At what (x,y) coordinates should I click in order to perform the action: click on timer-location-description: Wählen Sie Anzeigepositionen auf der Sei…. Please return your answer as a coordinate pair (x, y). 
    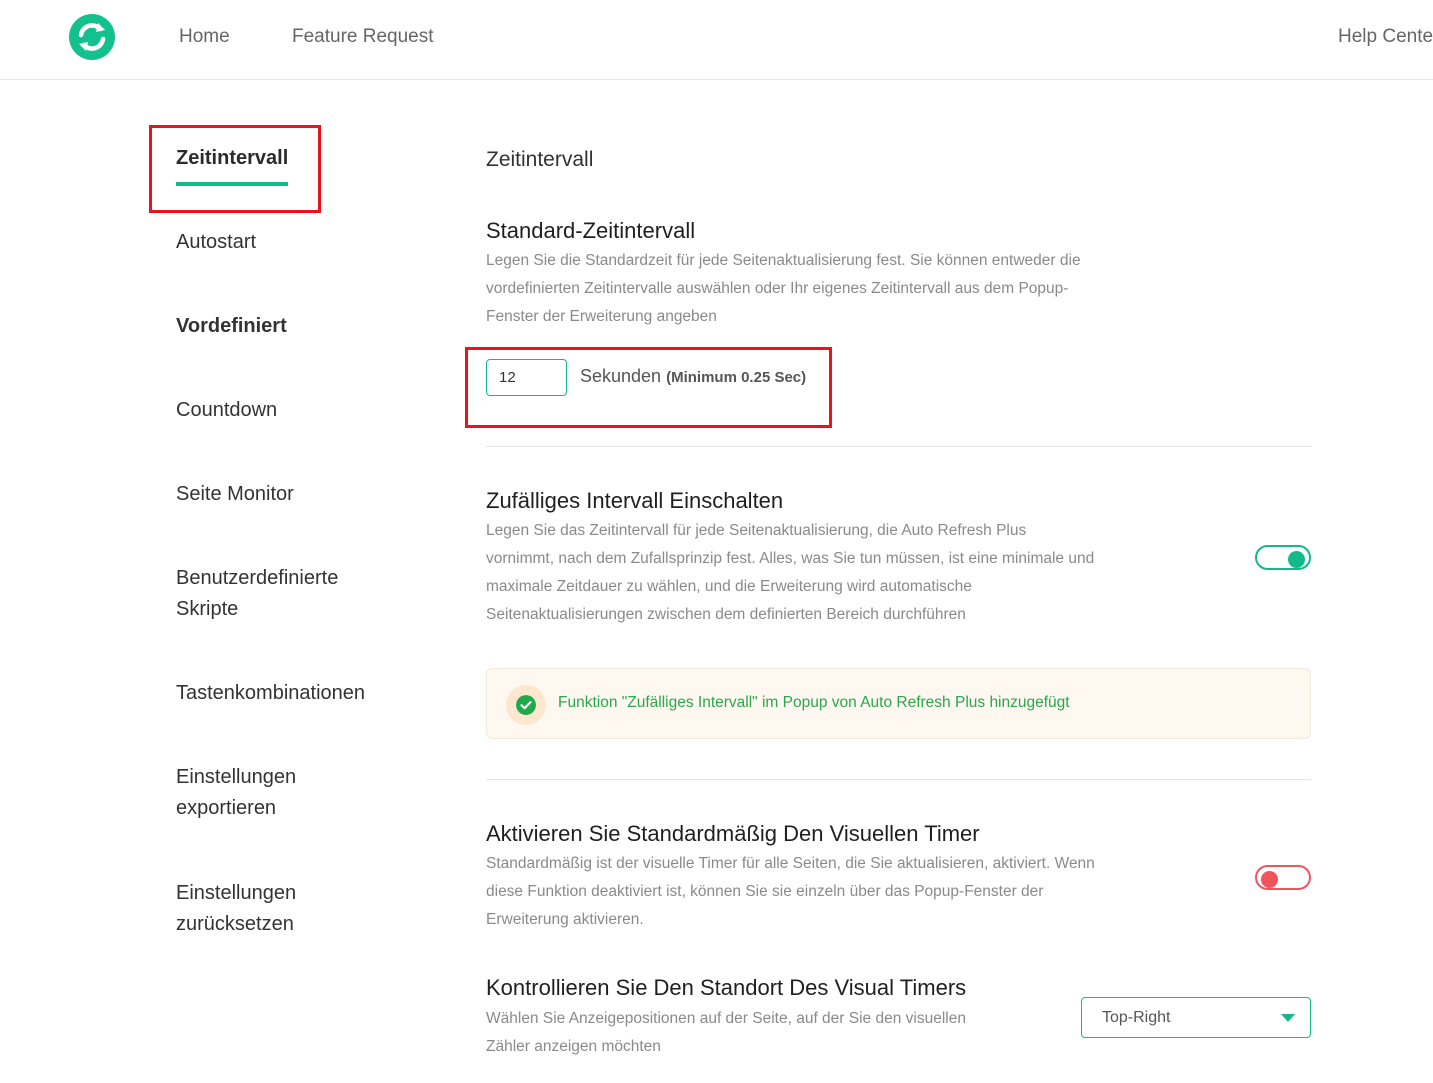
    Looking at the image, I should click on (726, 1032).